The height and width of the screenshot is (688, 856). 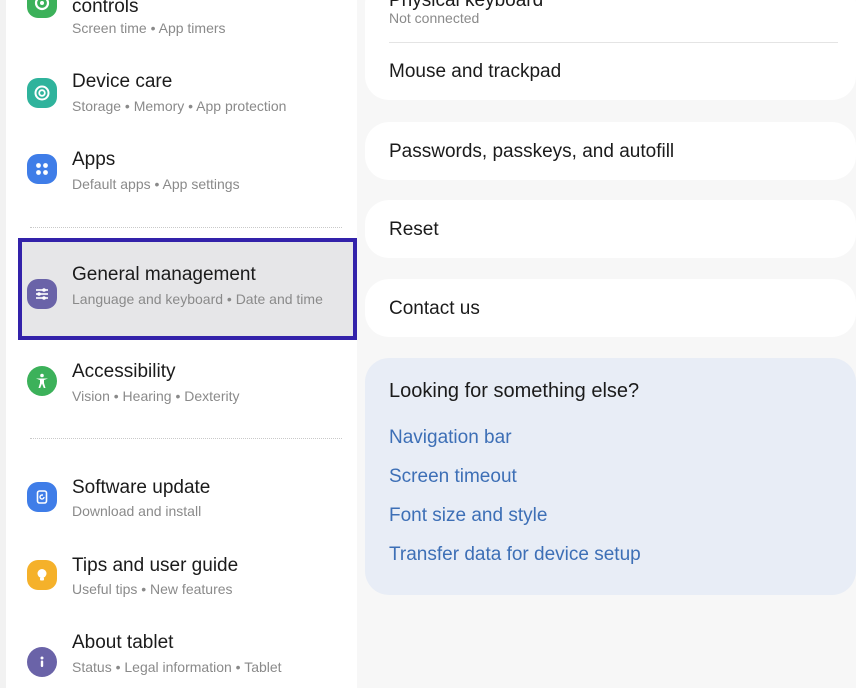 I want to click on menu-item-subtitle: Download and install, so click(x=137, y=511).